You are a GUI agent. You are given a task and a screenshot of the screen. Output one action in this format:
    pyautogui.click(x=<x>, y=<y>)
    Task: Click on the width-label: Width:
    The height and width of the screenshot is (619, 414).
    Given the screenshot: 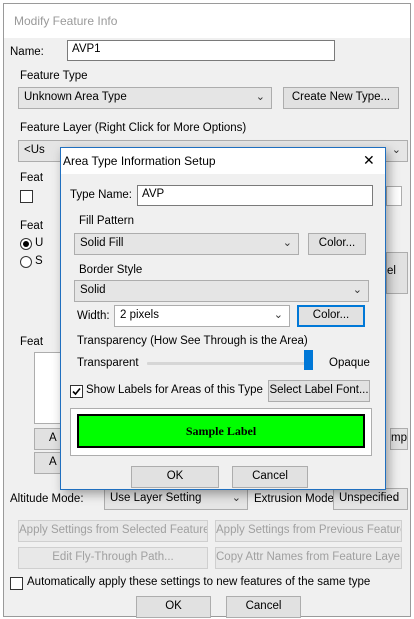 What is the action you would take?
    pyautogui.click(x=93, y=316)
    